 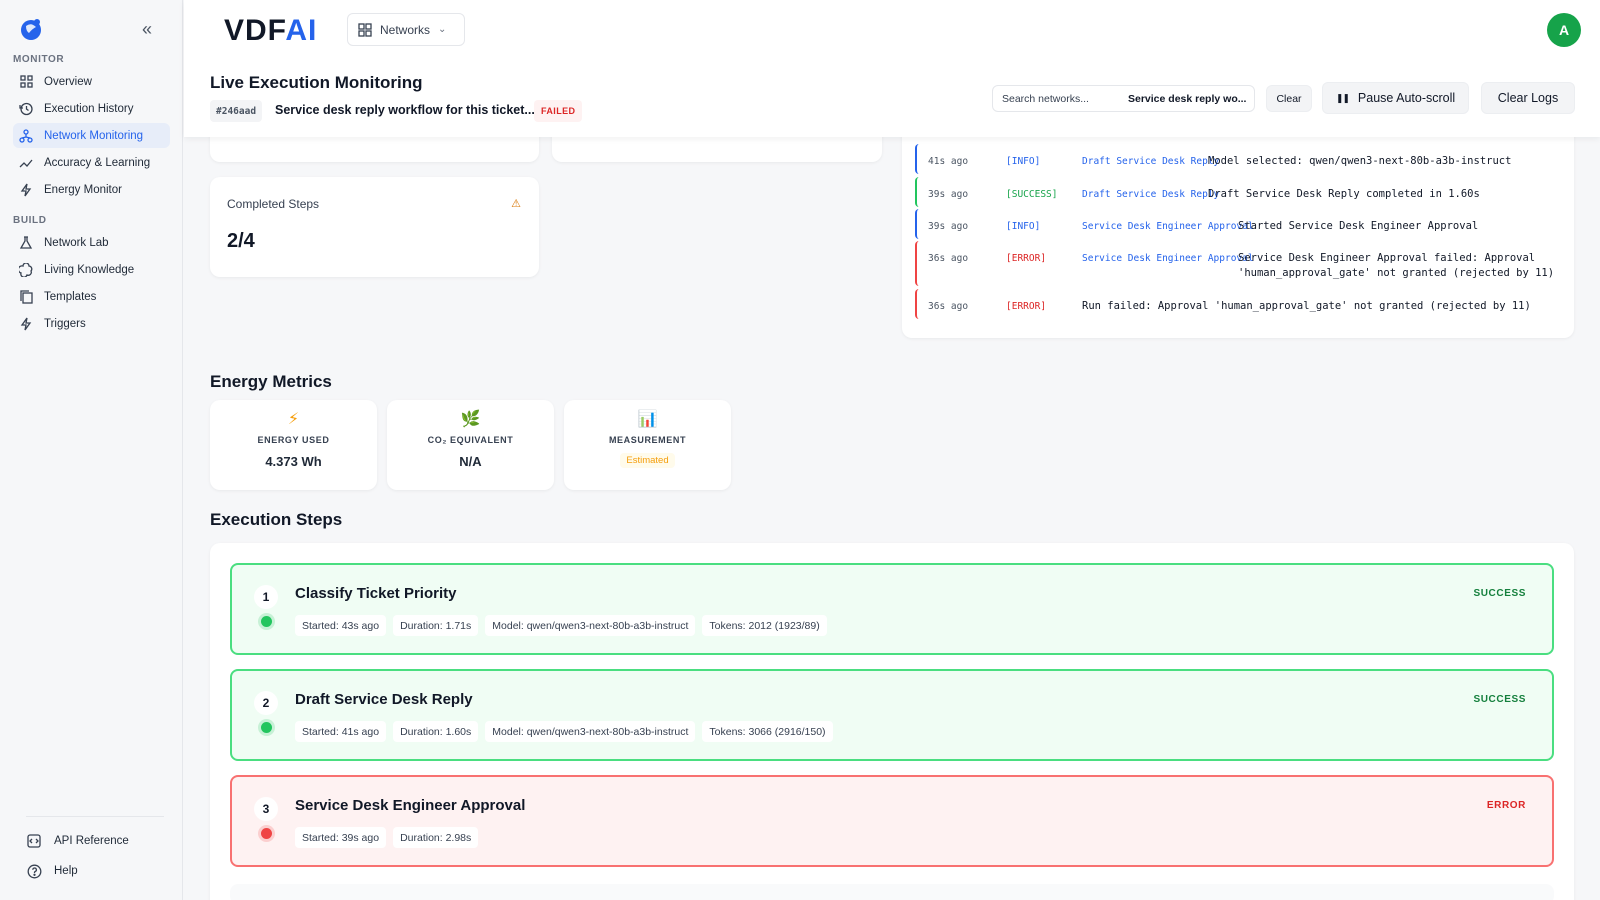 I want to click on brain-icon, so click(x=26, y=270).